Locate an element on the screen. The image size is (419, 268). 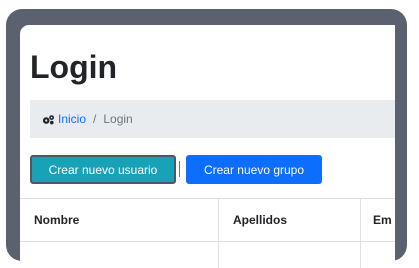
column-header-apellidos: Apellidos is located at coordinates (289, 220).